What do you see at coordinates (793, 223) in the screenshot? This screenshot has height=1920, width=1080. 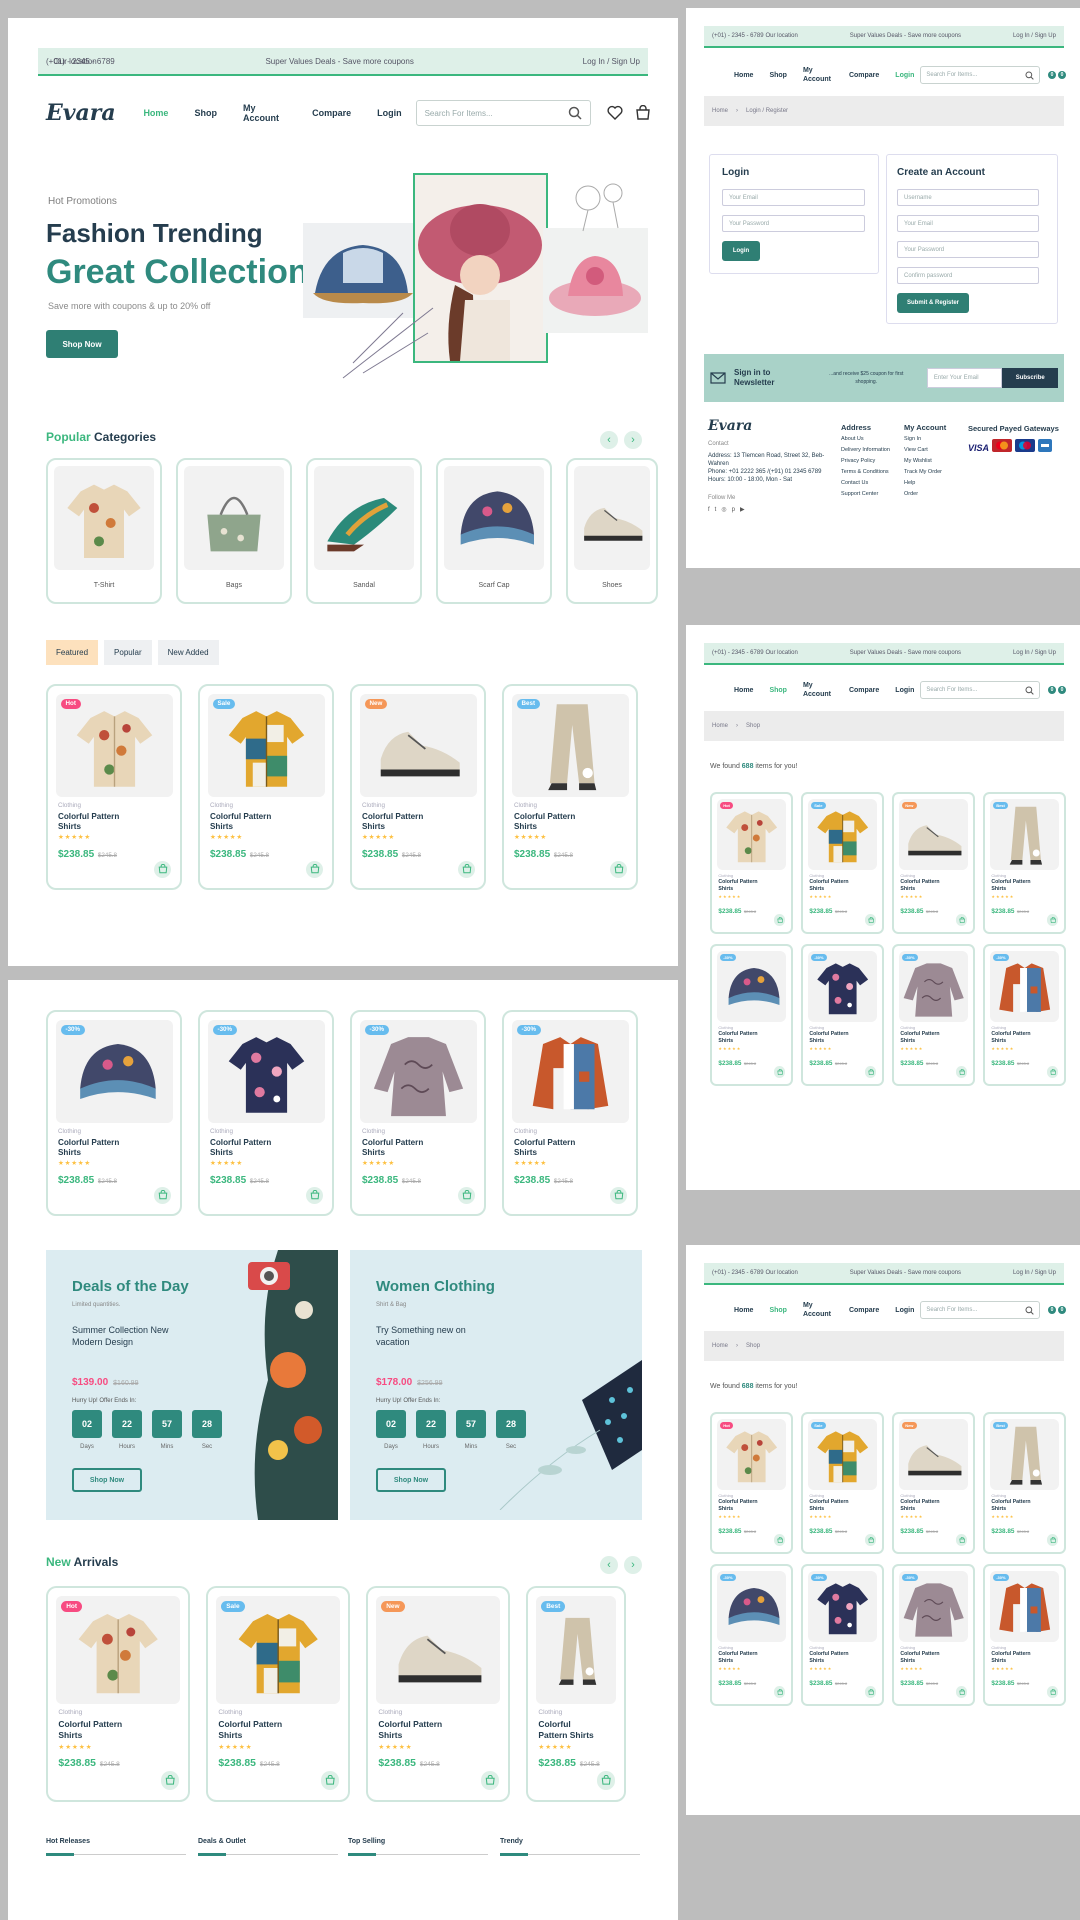 I see `login-password-field: Your Password` at bounding box center [793, 223].